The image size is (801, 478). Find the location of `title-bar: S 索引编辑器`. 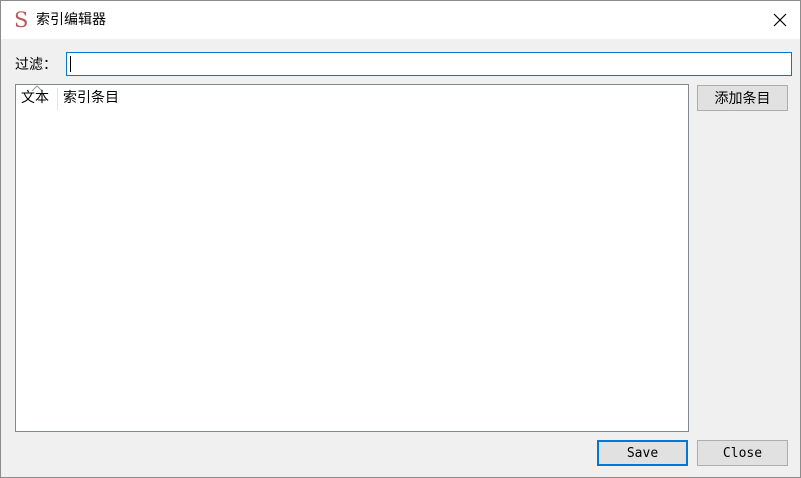

title-bar: S 索引编辑器 is located at coordinates (400, 20).